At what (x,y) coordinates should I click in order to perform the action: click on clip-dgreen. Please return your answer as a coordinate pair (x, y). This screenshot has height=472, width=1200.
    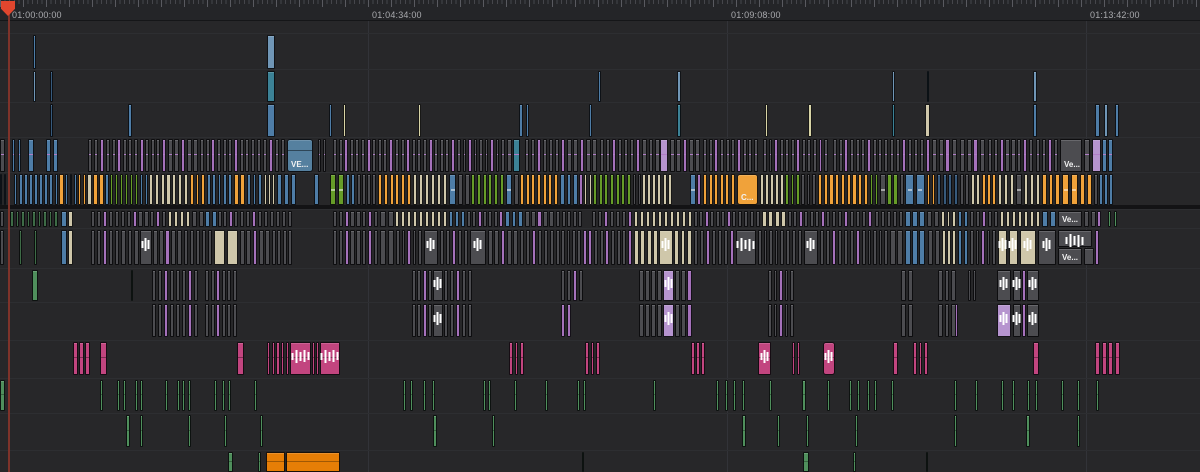
    Looking at the image, I should click on (56, 219).